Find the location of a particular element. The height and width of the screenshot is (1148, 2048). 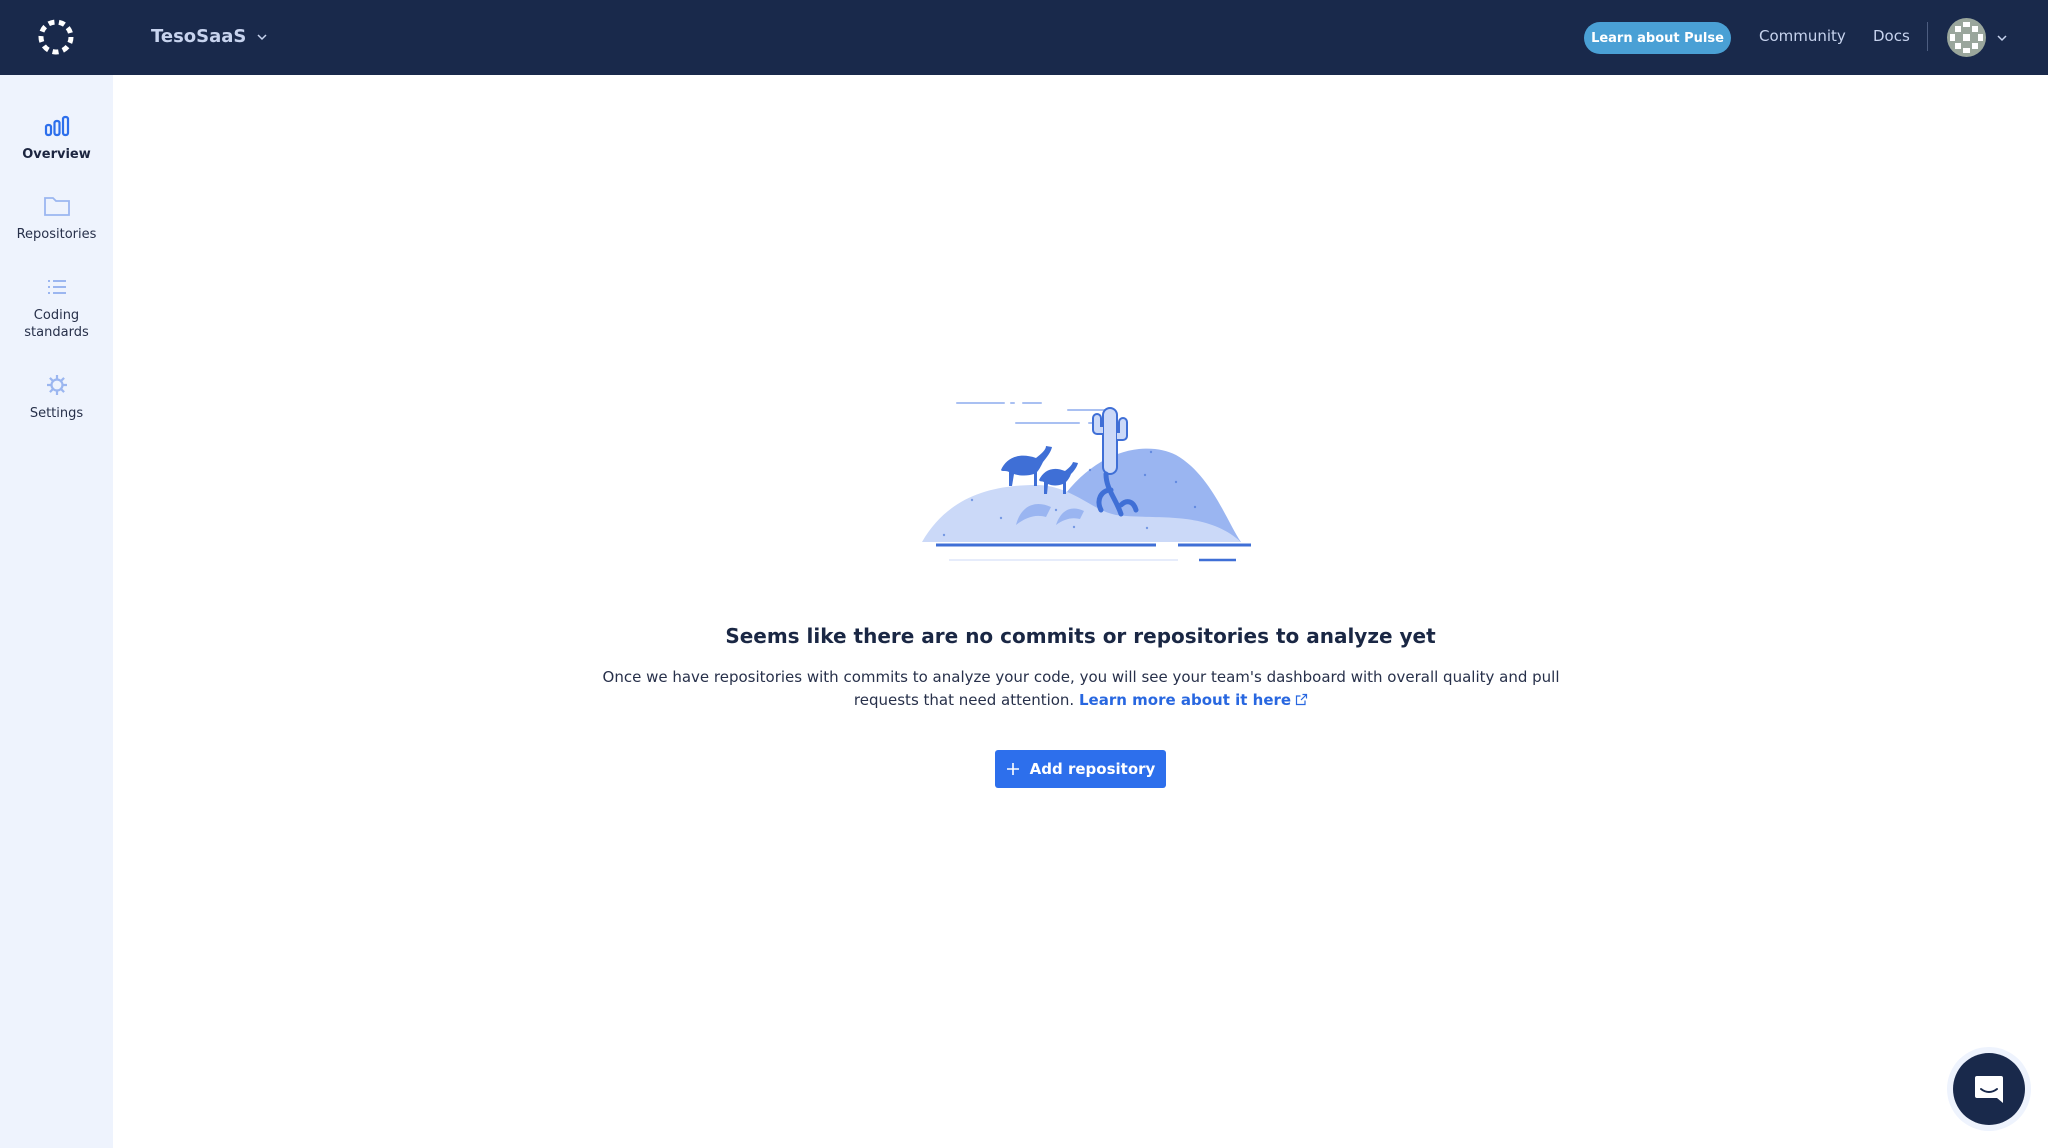

sidebar-item-label: Settings is located at coordinates (56, 413).